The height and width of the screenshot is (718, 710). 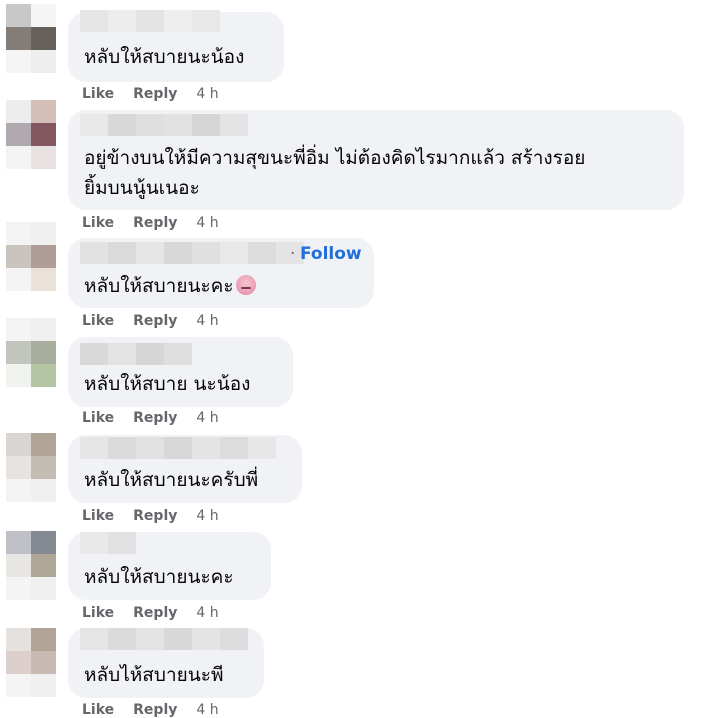 I want to click on comment-bubble: หลับให้สบายนะครับพี่, so click(x=185, y=469).